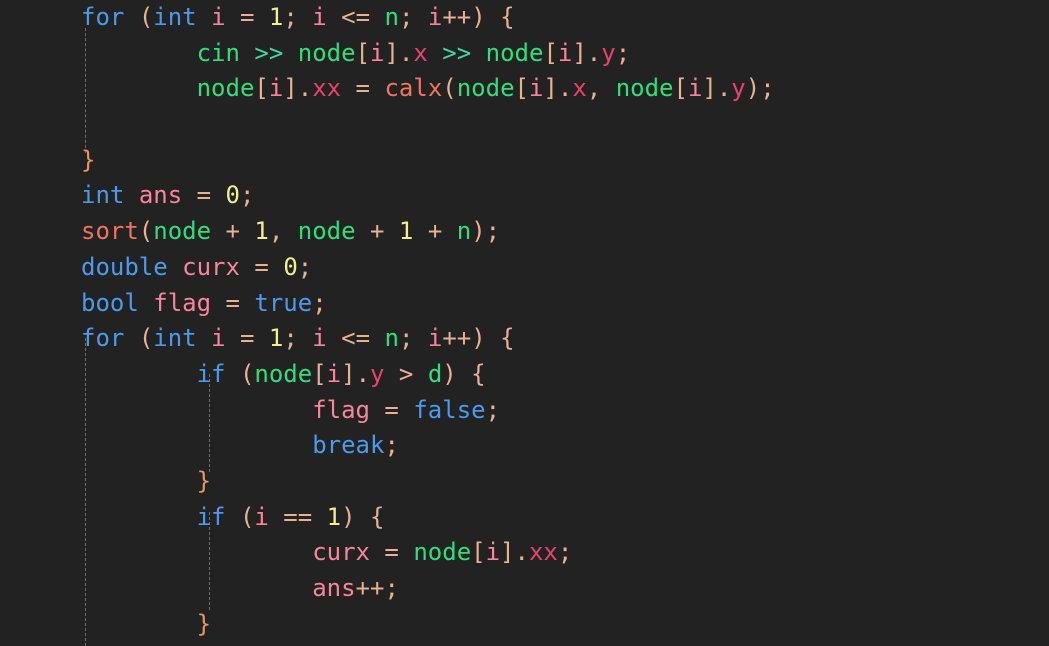  Describe the element at coordinates (524, 89) in the screenshot. I see `code-line: node[i].xx = calx(node[i].x, node[i].y);` at that location.